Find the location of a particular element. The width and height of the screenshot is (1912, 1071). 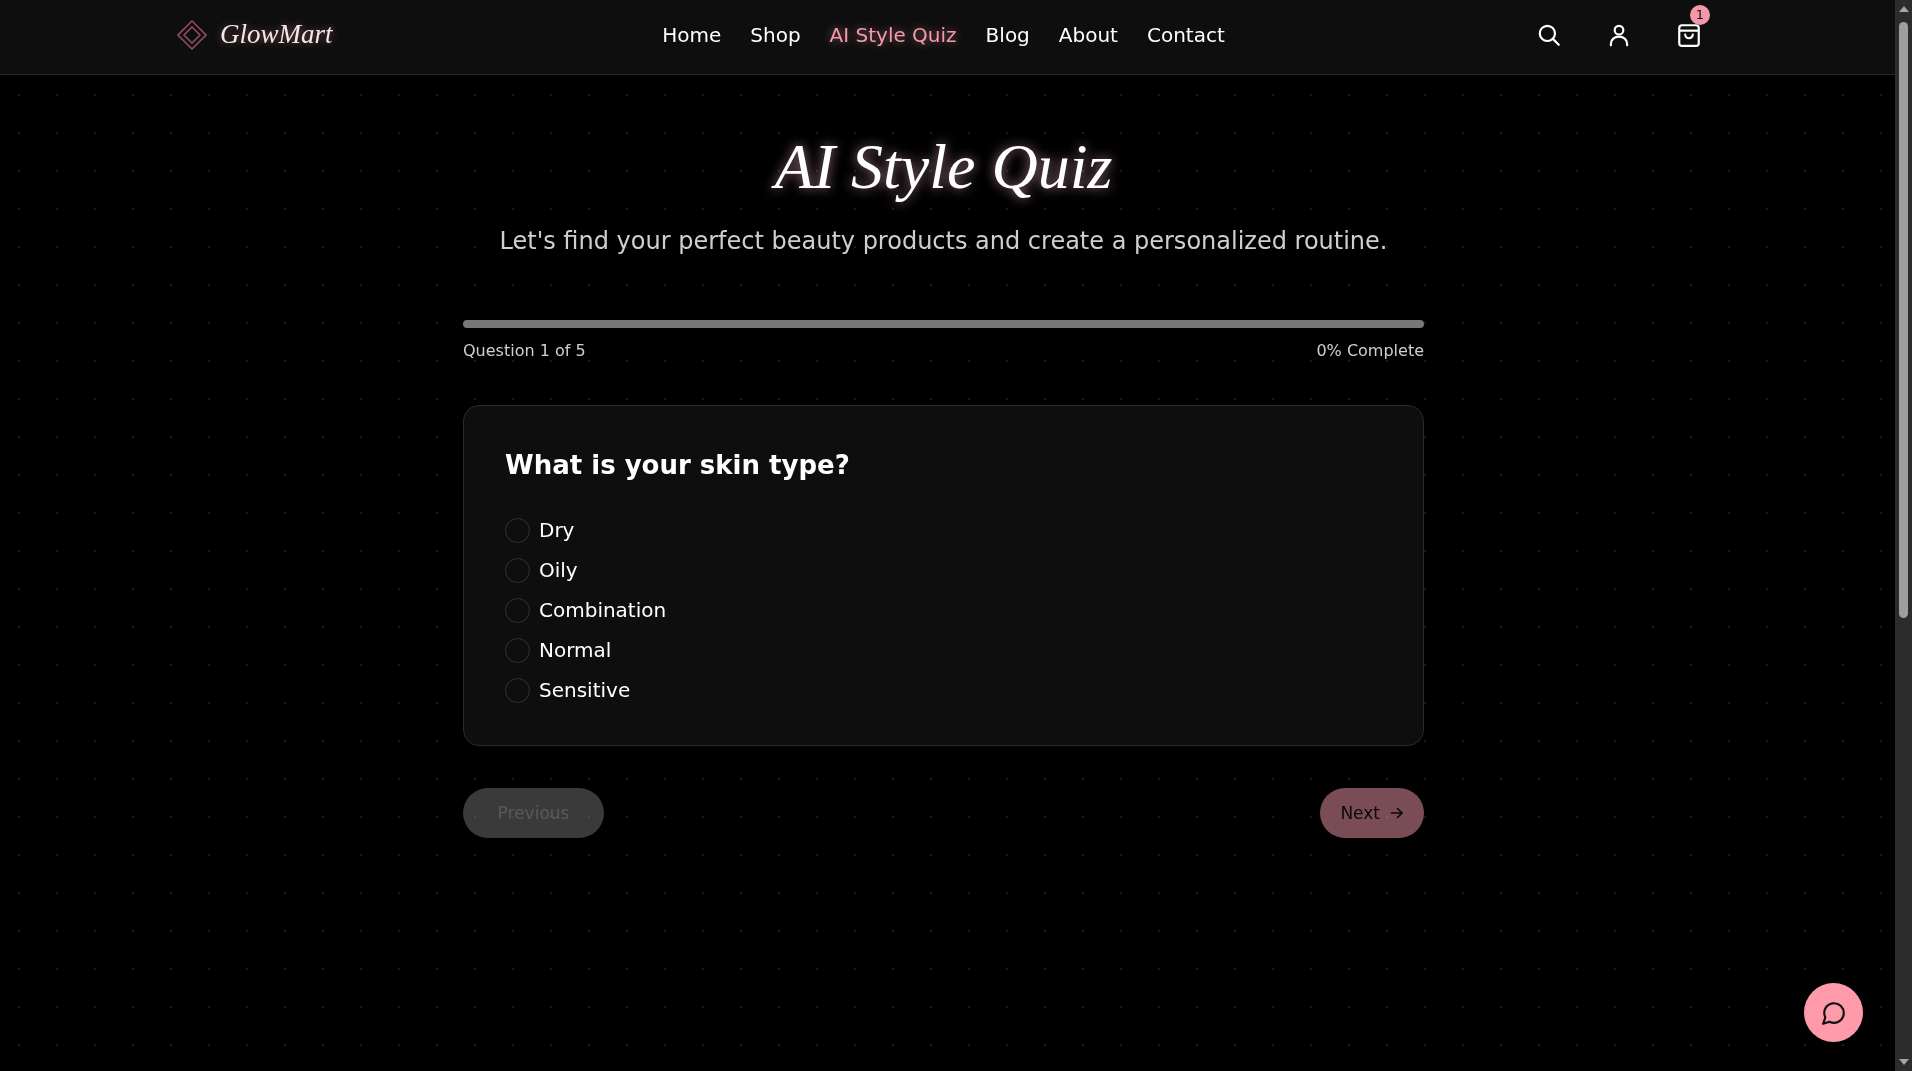

nav-link: Shop is located at coordinates (775, 34).